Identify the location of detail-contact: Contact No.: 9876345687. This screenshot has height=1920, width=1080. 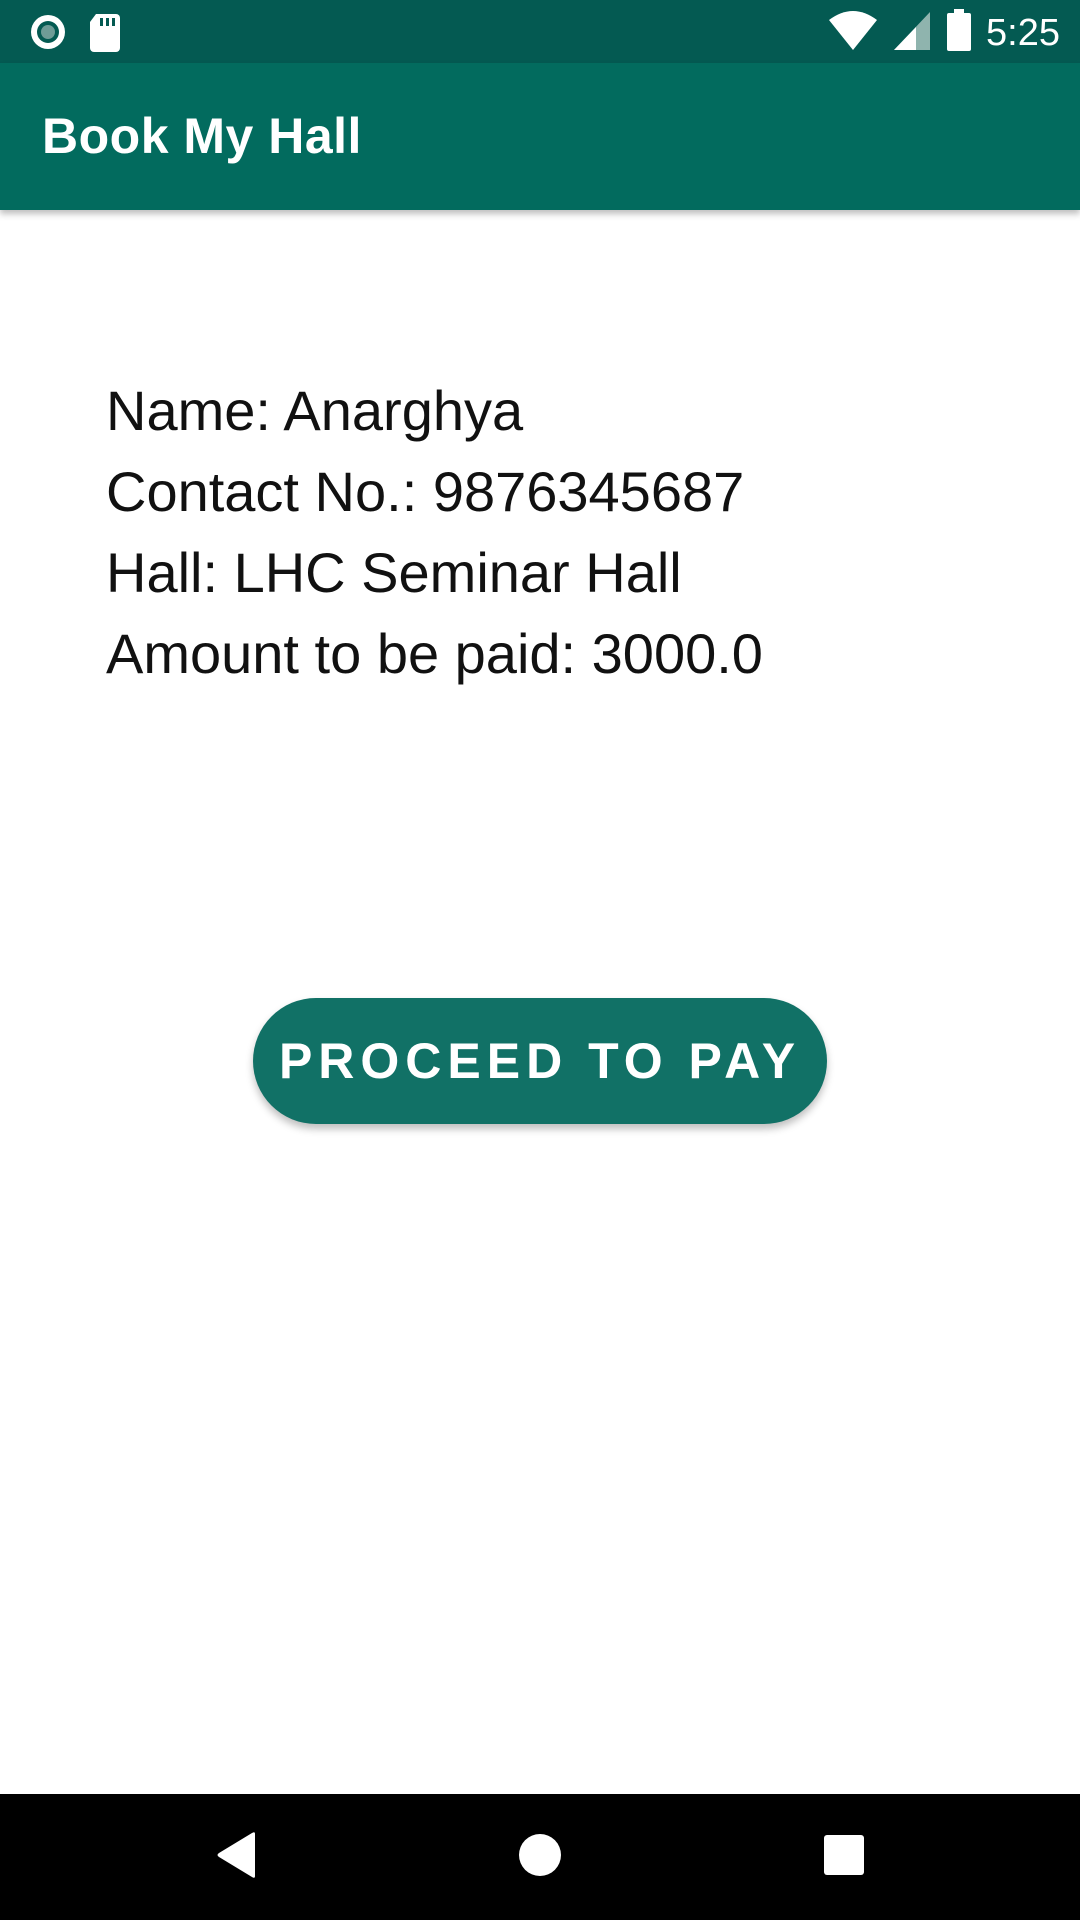
(425, 491).